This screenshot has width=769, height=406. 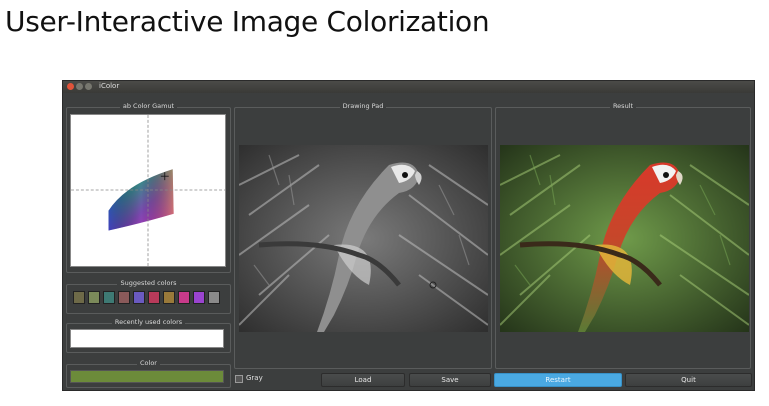 What do you see at coordinates (70, 86) in the screenshot?
I see `close-window-icon` at bounding box center [70, 86].